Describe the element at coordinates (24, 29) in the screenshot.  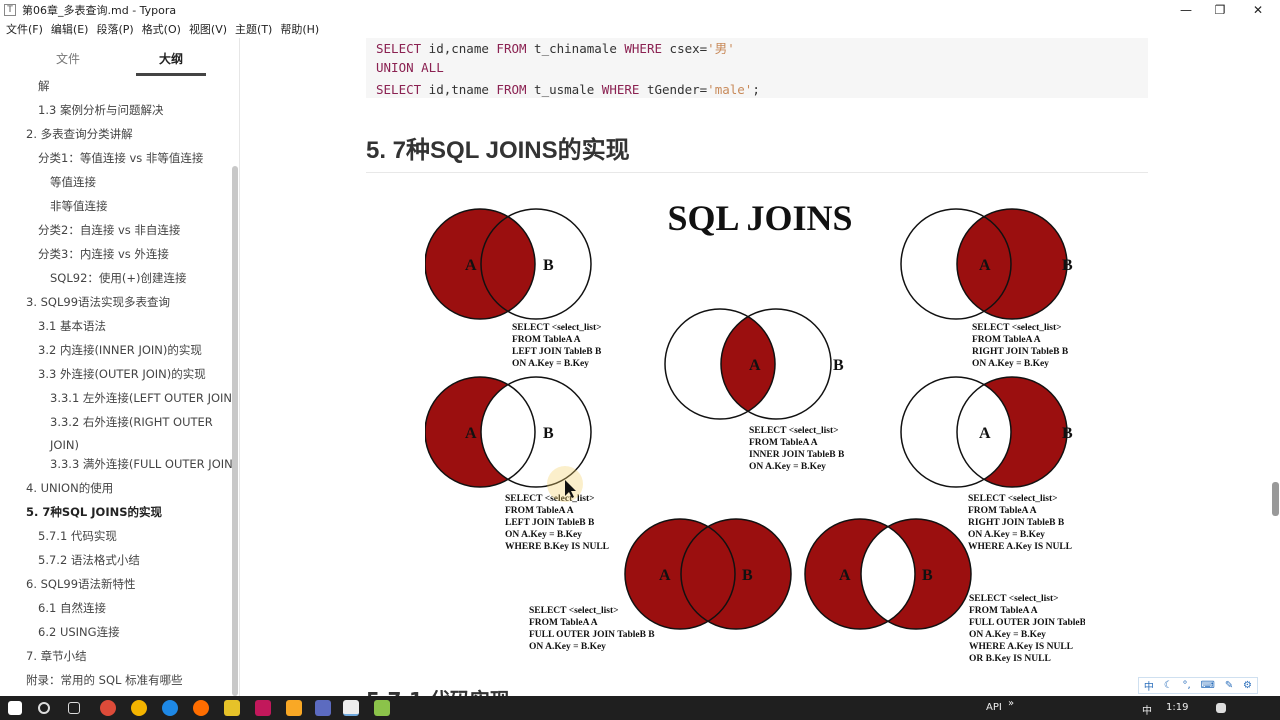
I see `menu-file: 文件(F)` at that location.